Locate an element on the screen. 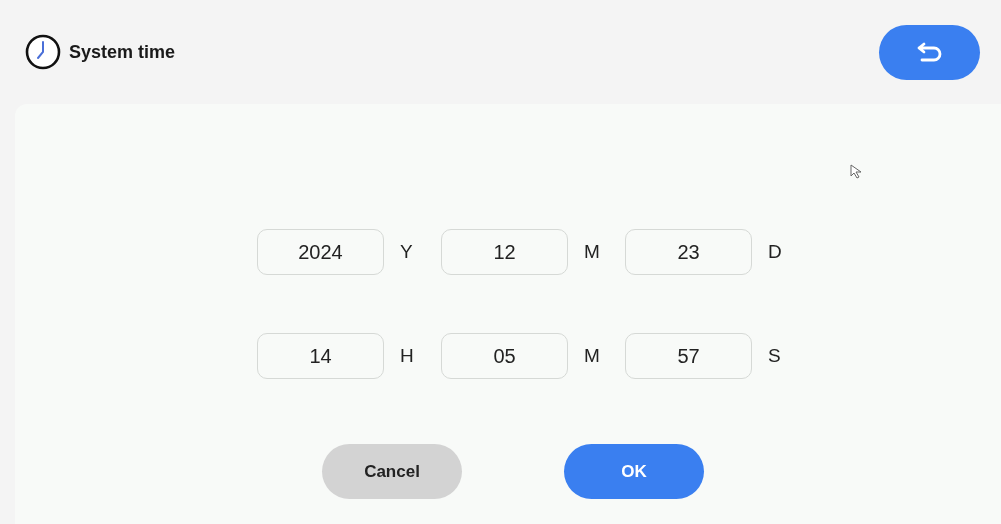 The image size is (1001, 524). clock-icon is located at coordinates (43, 52).